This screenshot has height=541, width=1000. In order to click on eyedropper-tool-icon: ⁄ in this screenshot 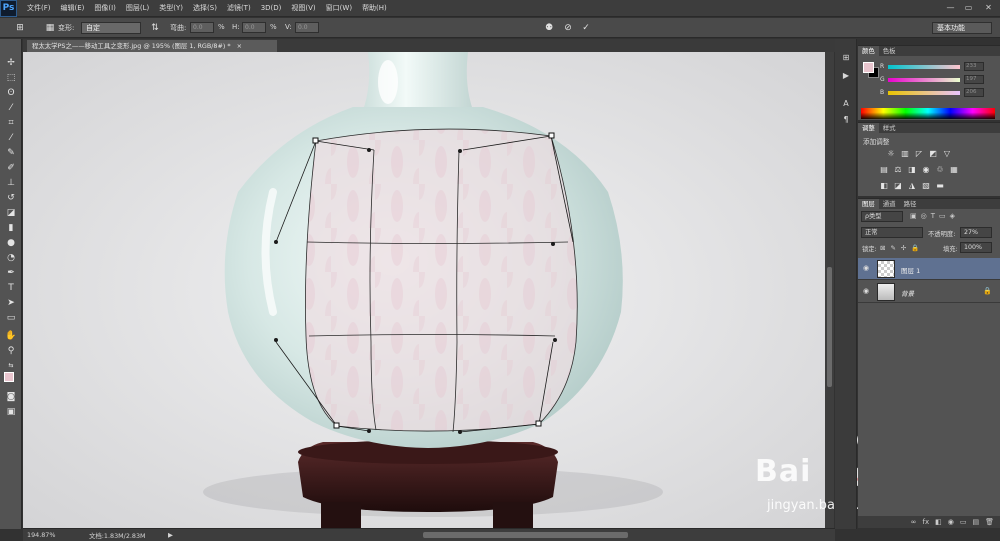, I will do `click(11, 138)`.